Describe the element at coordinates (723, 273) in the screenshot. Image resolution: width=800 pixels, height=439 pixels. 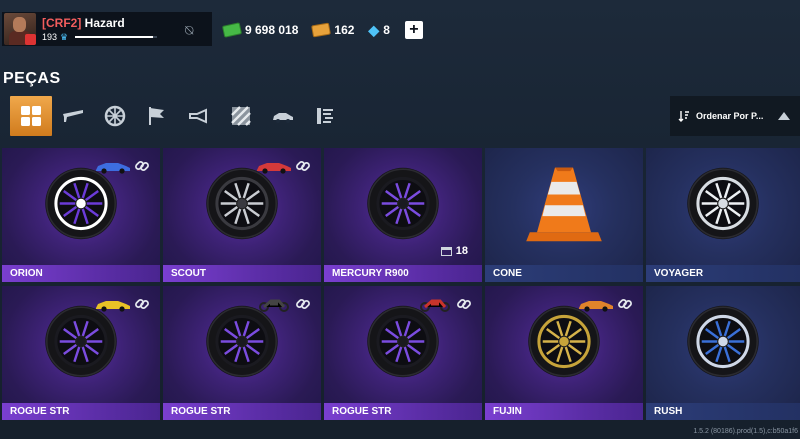
I see `part-name: VOYAGER` at that location.